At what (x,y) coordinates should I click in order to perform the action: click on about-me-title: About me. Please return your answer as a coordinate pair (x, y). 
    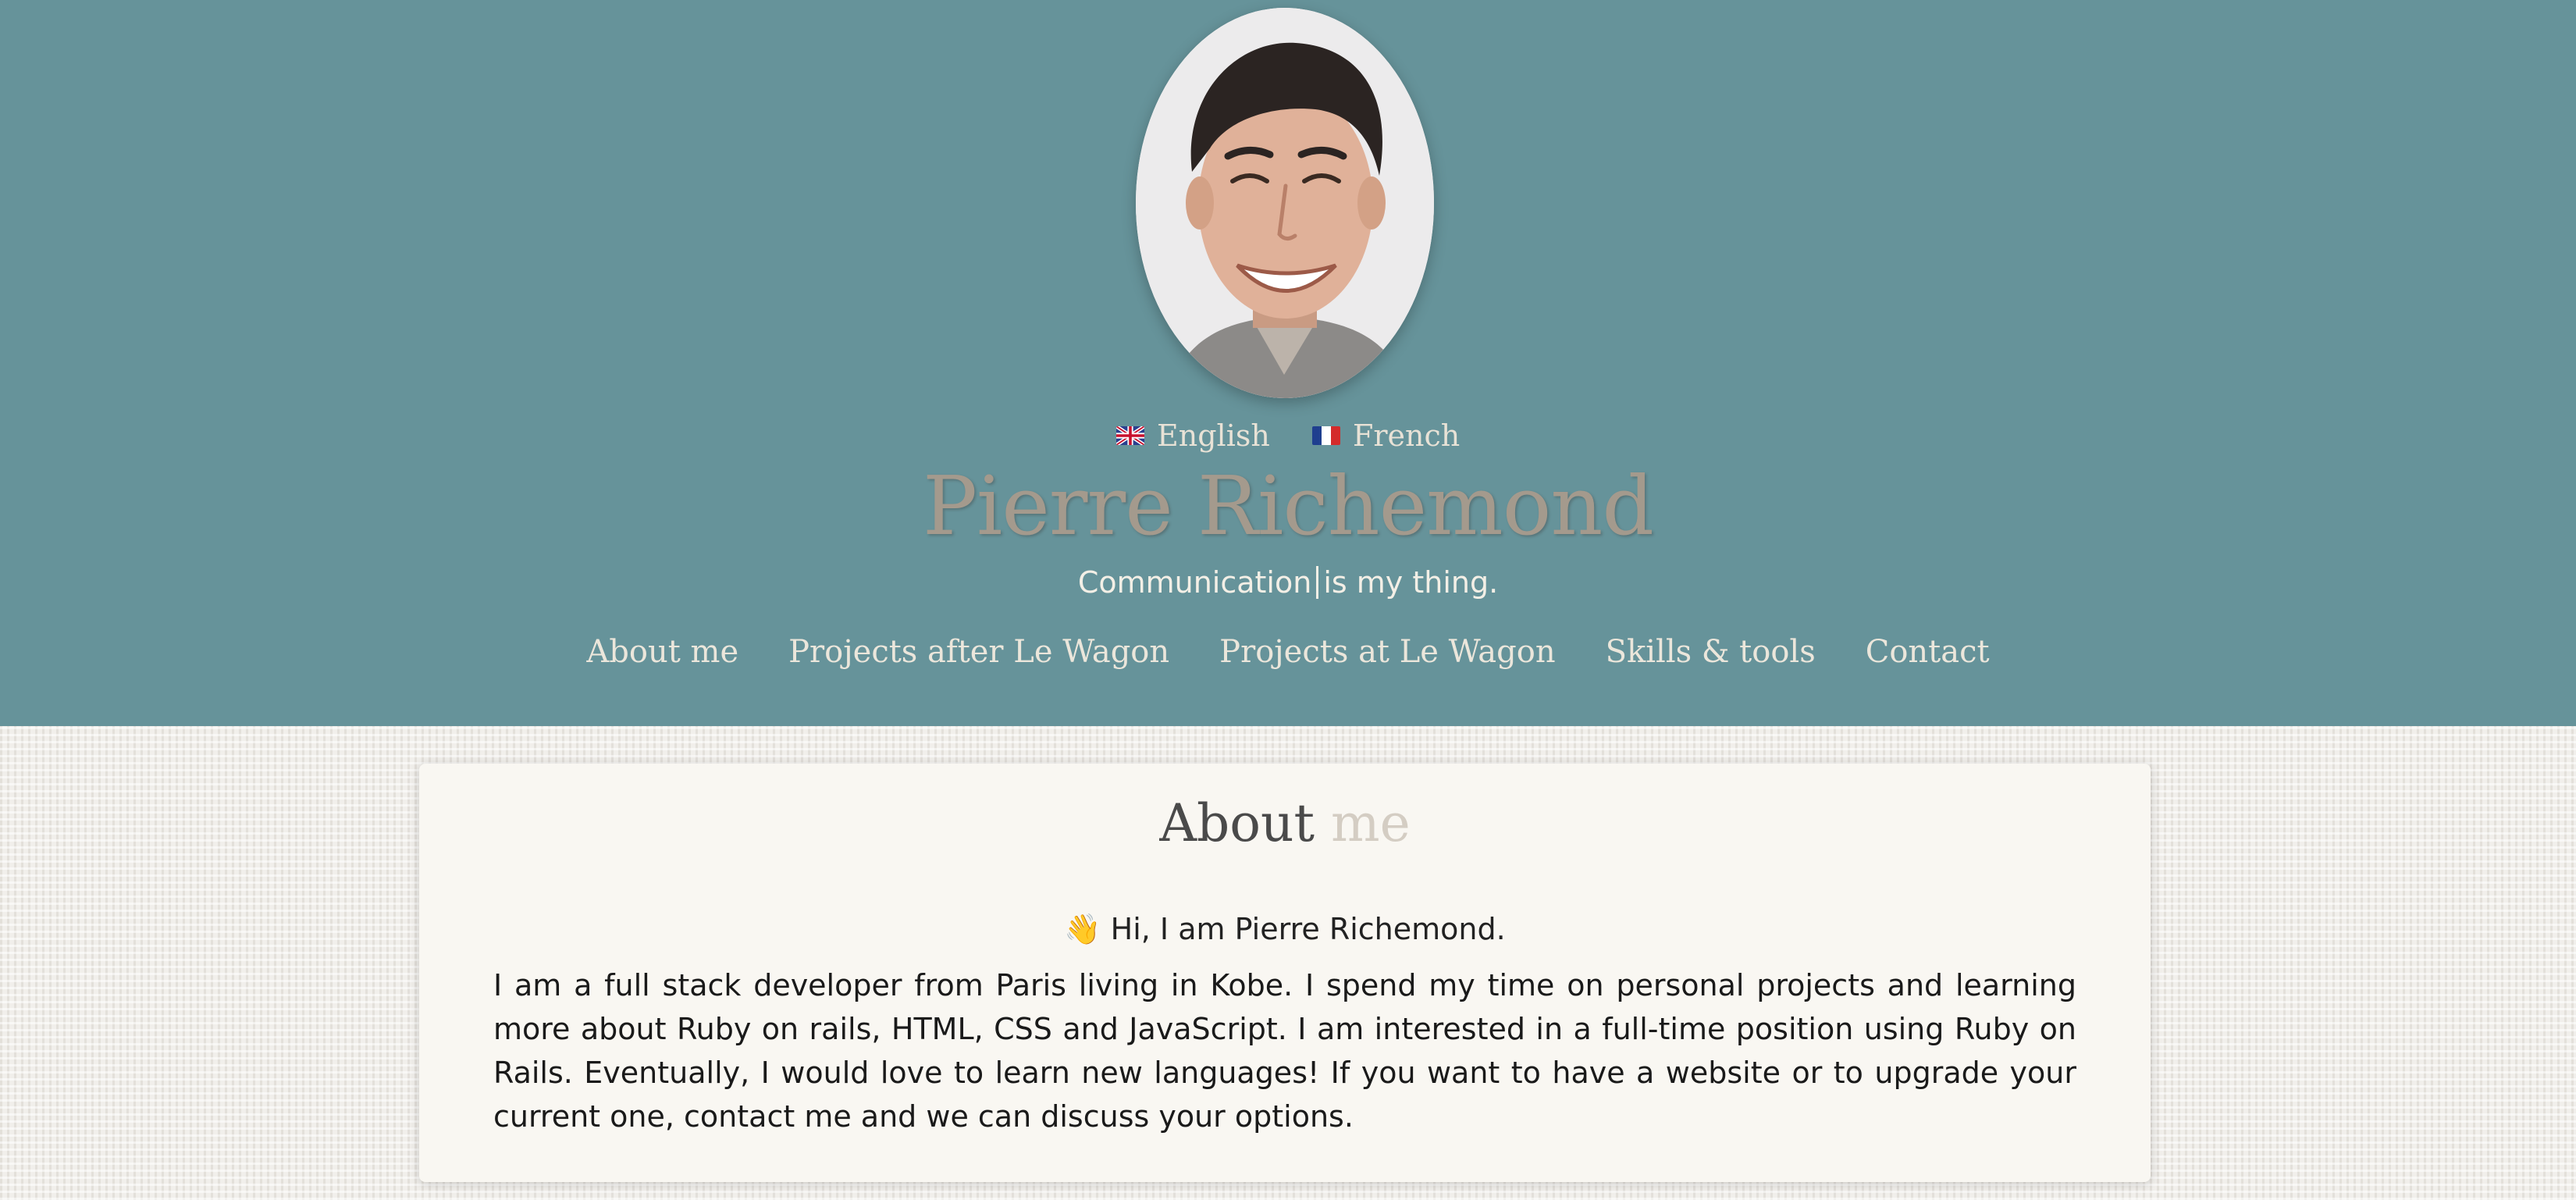
    Looking at the image, I should click on (1285, 824).